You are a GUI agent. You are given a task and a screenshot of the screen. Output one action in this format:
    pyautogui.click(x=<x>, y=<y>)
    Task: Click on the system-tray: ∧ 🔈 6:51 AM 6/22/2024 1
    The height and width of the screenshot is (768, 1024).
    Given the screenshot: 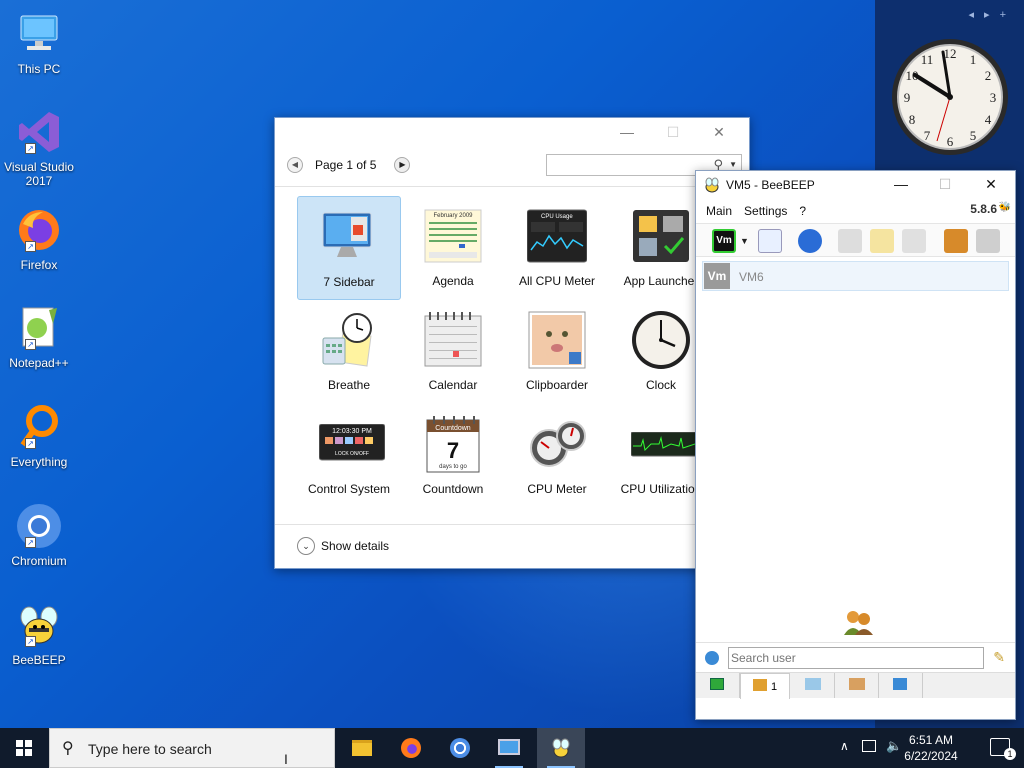 What is the action you would take?
    pyautogui.click(x=927, y=748)
    